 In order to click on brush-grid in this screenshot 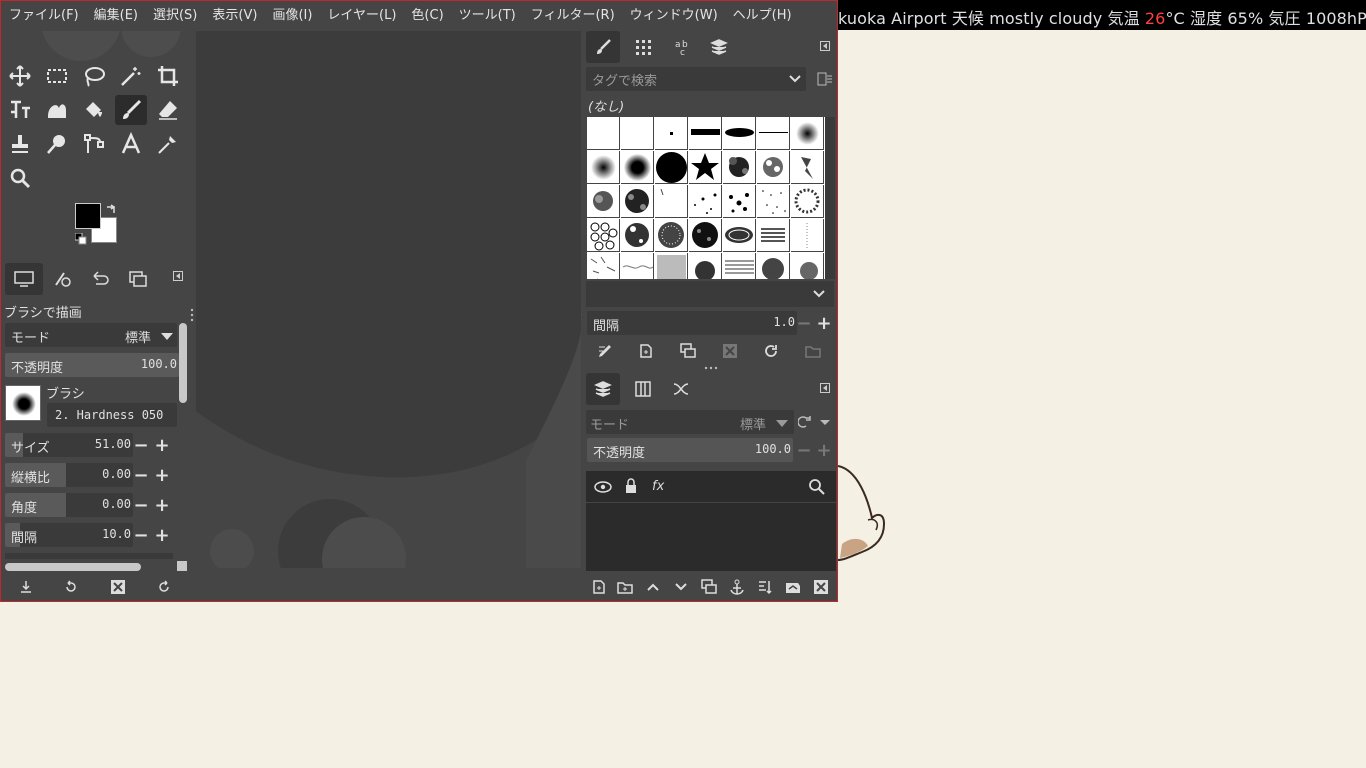, I will do `click(706, 198)`.